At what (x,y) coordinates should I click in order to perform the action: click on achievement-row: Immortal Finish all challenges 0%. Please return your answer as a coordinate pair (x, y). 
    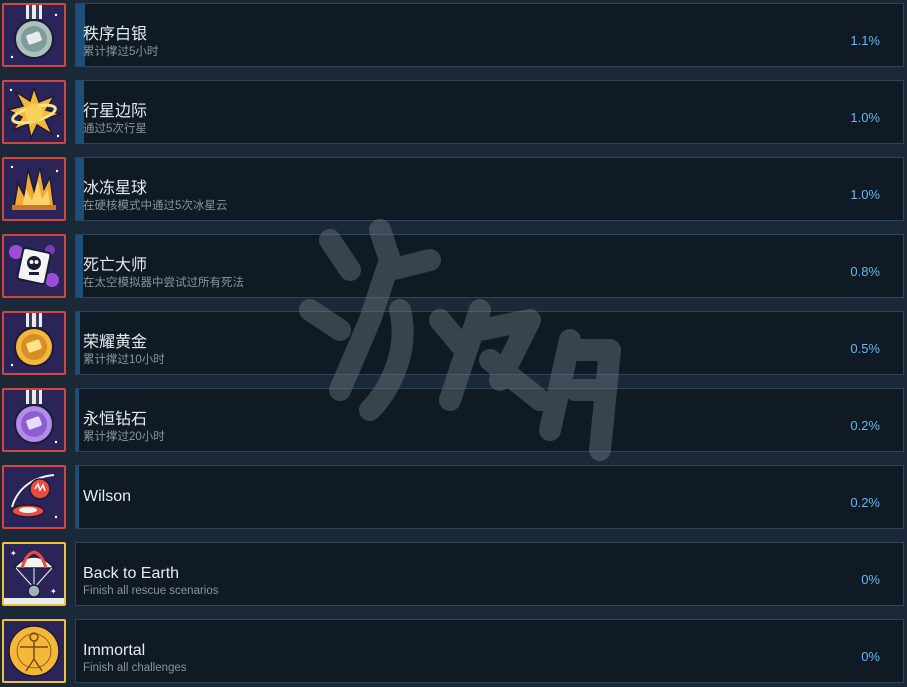
    Looking at the image, I should click on (453, 651).